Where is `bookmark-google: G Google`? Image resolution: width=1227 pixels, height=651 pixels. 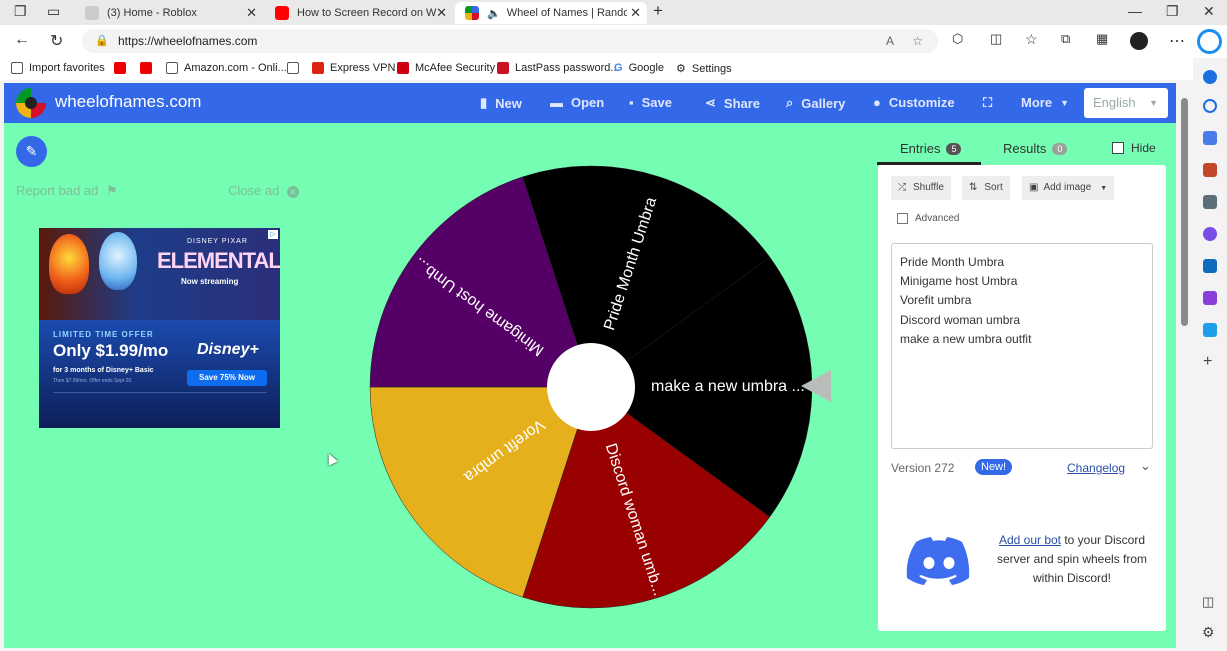
bookmark-google: G Google is located at coordinates (639, 68).